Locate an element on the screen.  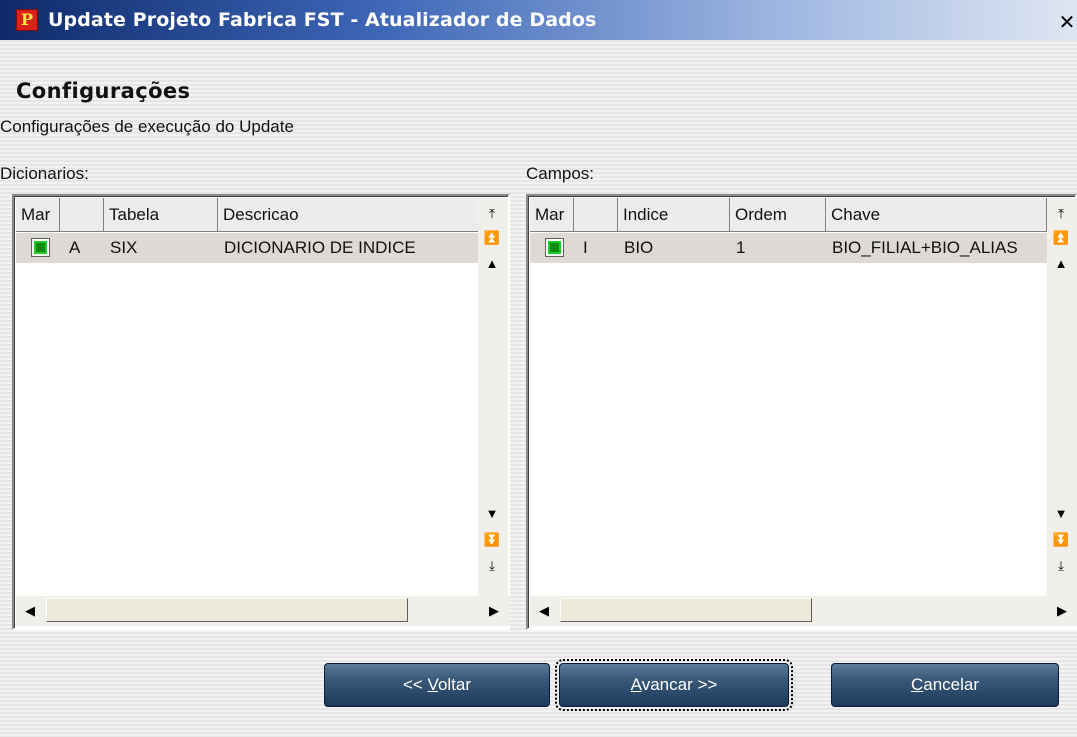
avancar-hotkey: A is located at coordinates (636, 684).